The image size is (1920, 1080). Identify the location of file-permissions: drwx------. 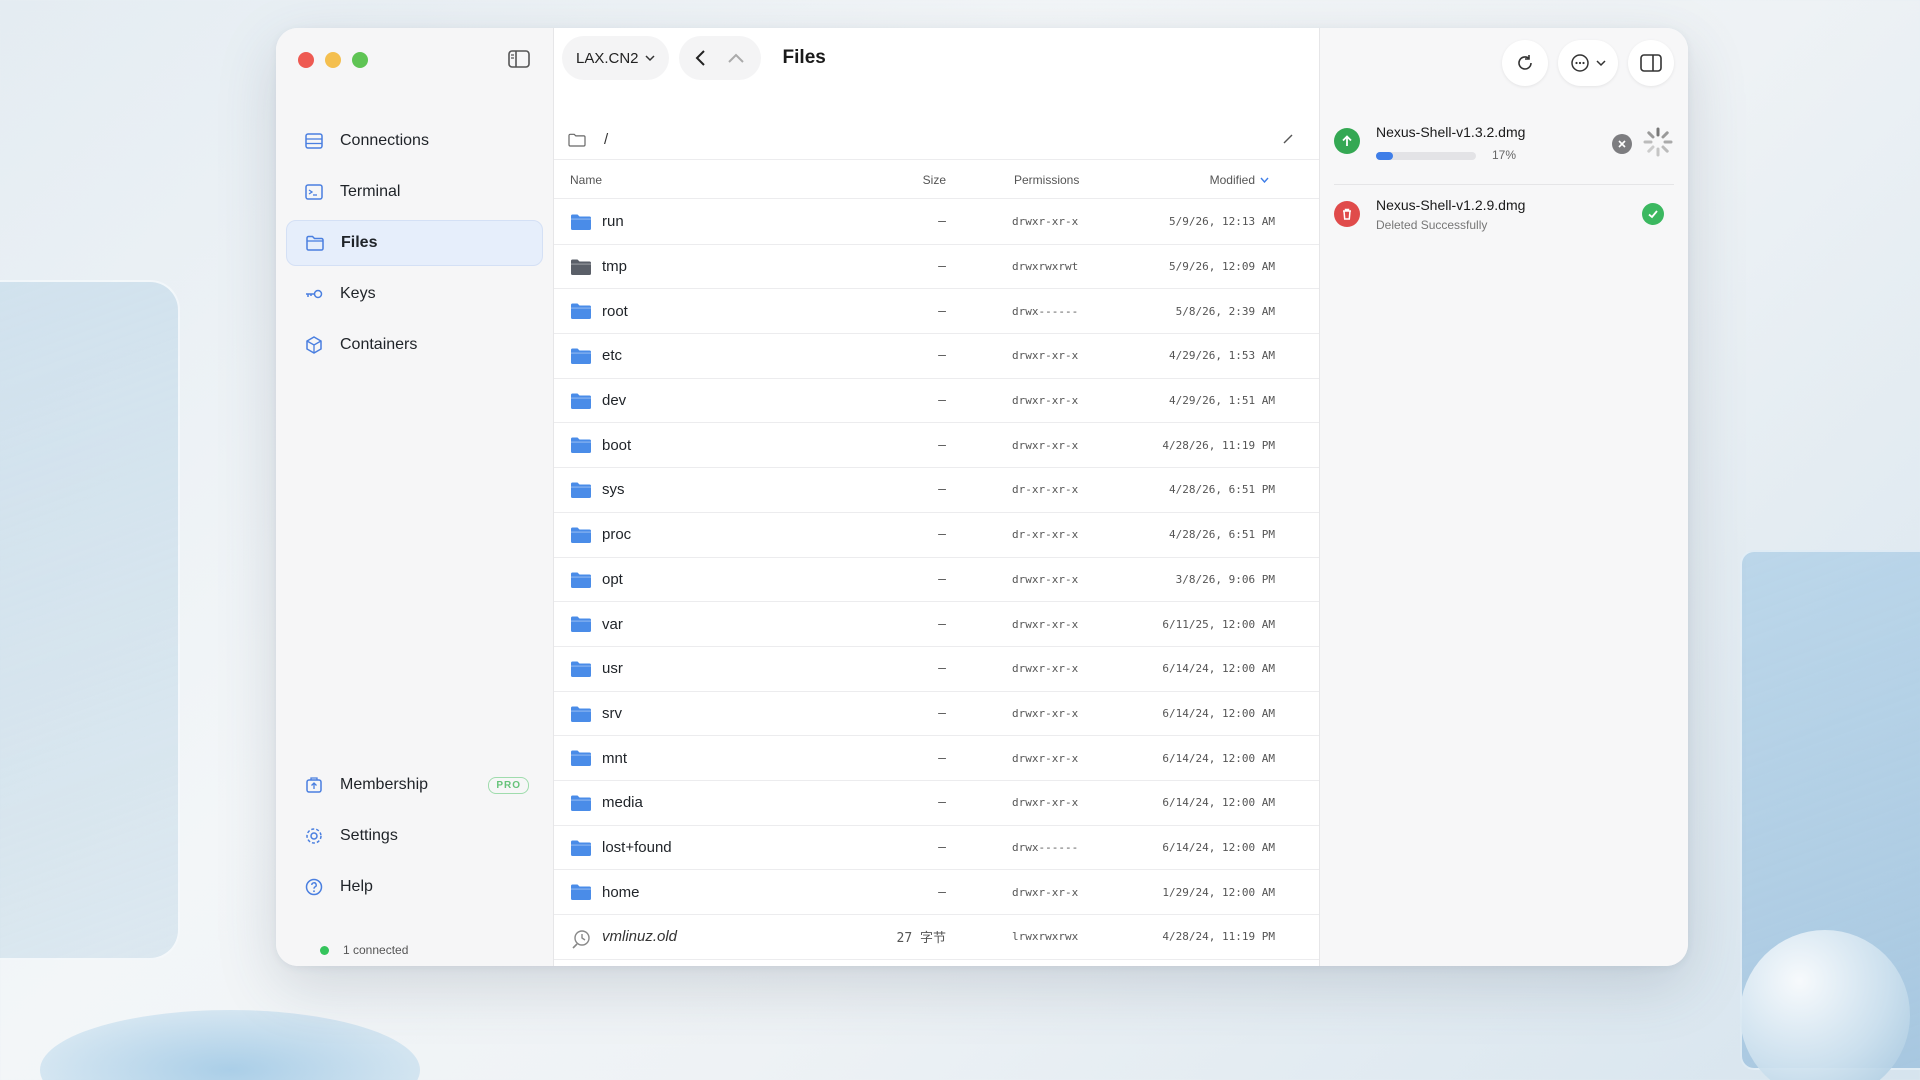
(1045, 311).